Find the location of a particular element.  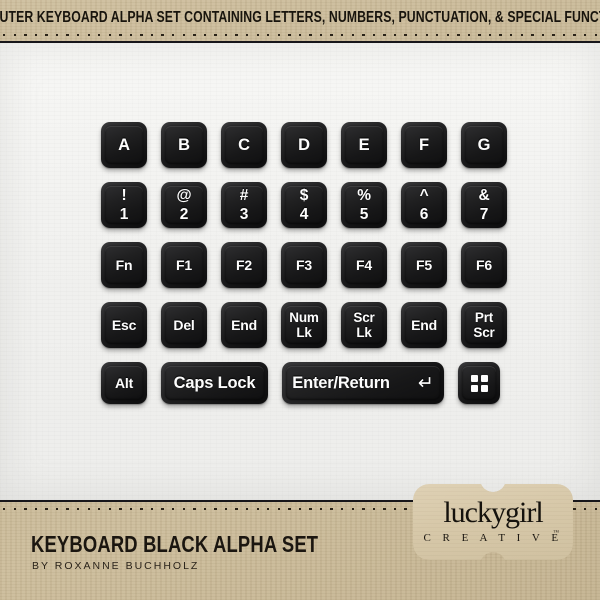

key-f6: F6 is located at coordinates (484, 265).